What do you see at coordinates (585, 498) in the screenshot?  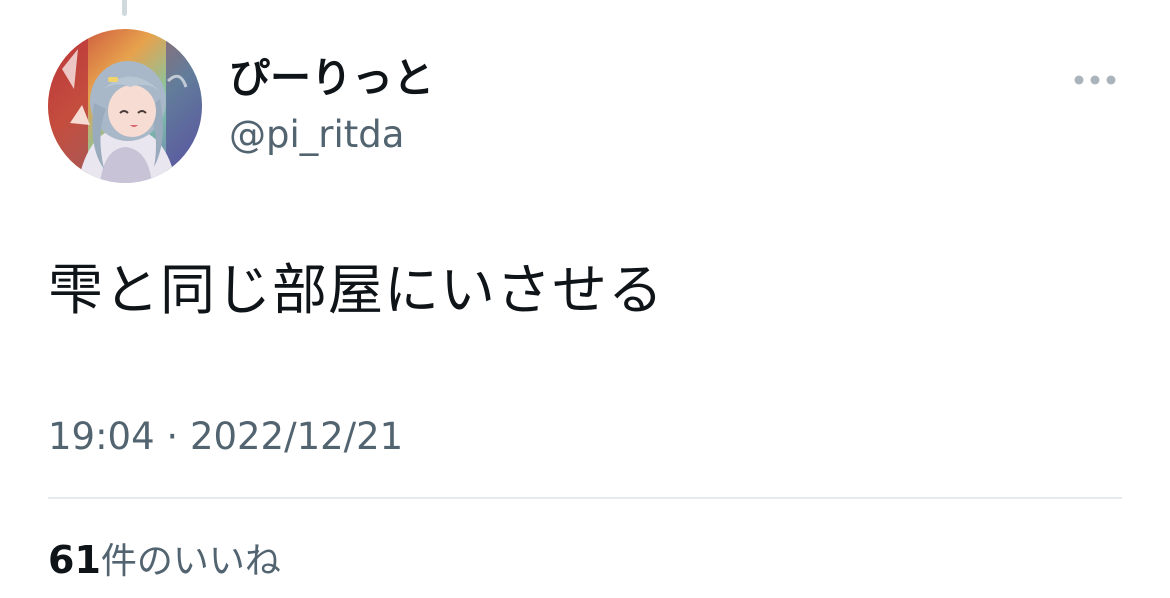 I see `divider` at bounding box center [585, 498].